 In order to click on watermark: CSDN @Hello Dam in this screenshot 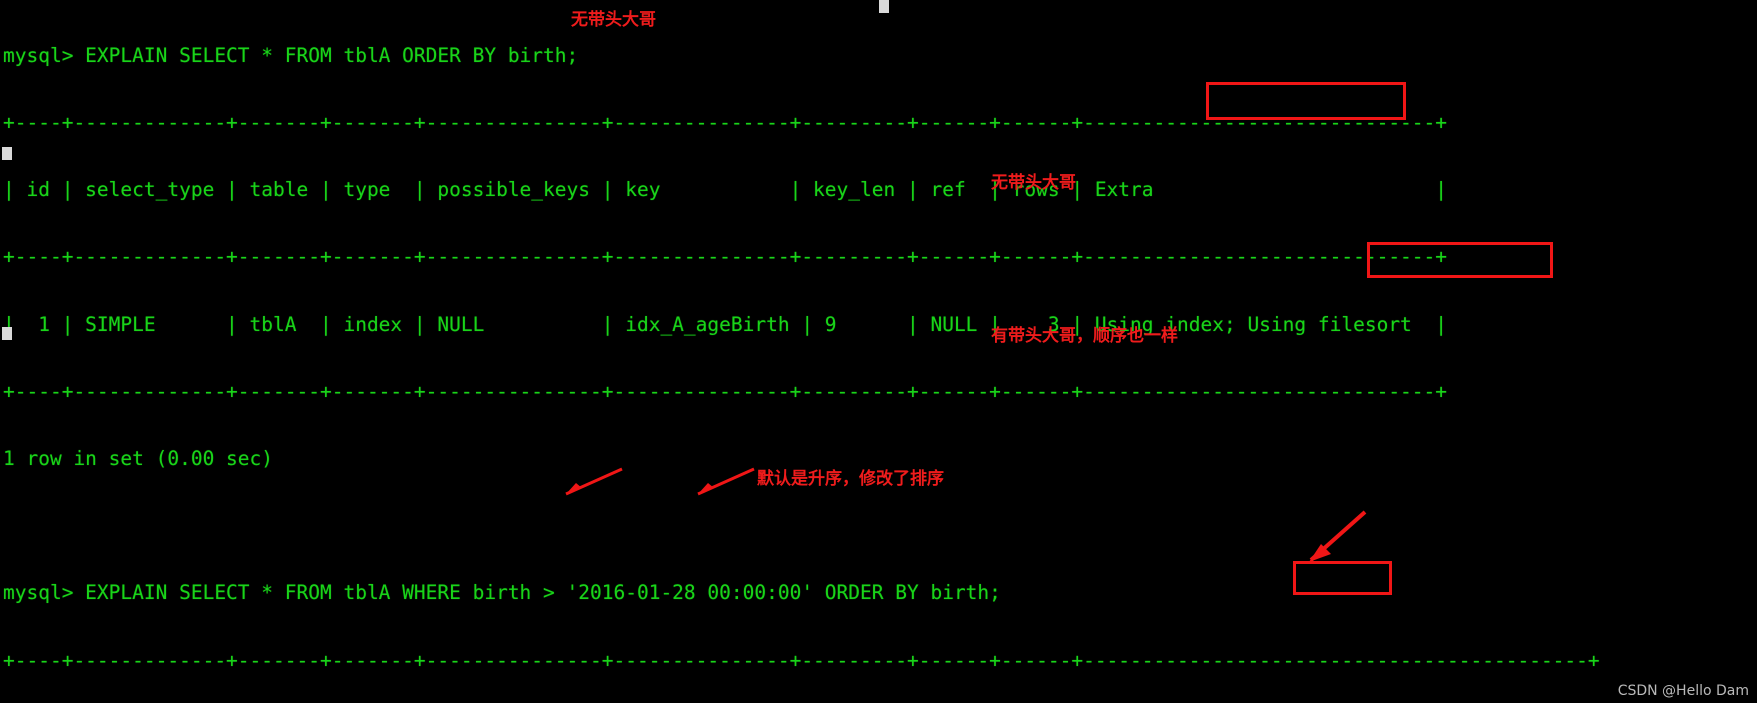, I will do `click(1683, 691)`.